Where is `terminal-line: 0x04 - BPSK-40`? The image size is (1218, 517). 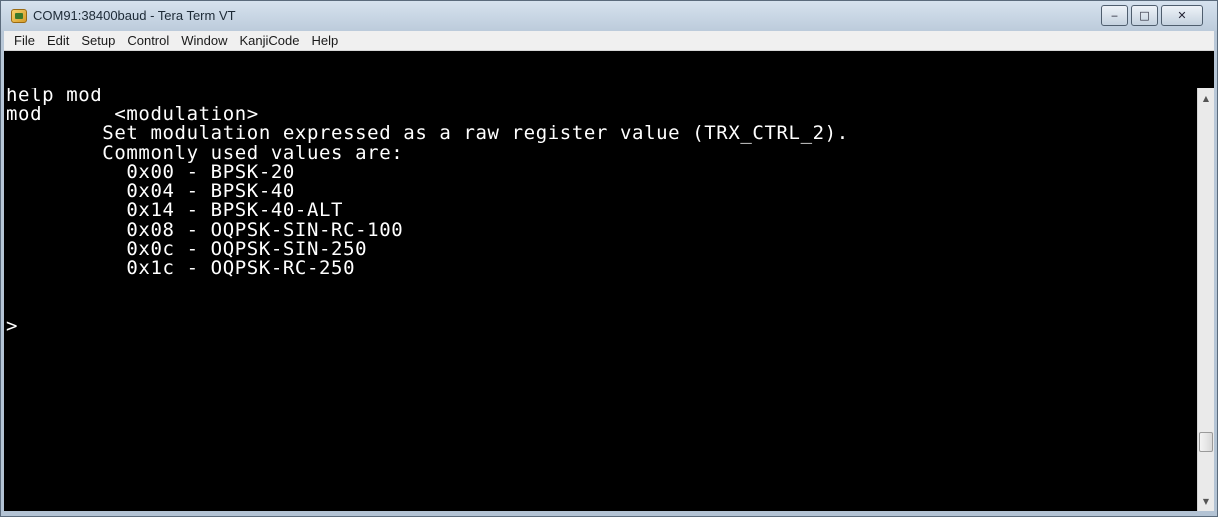
terminal-line: 0x04 - BPSK-40 is located at coordinates (150, 191).